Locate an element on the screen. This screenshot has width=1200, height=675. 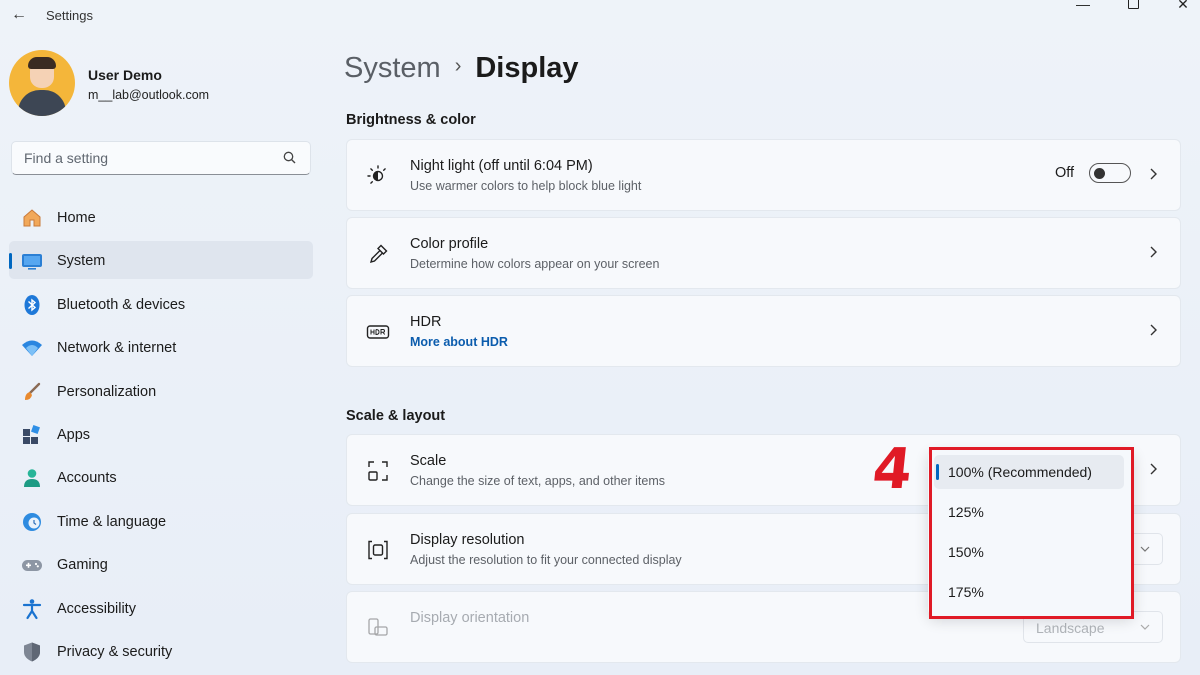
sidebar-item-label: Gaming is located at coordinates (82, 565).